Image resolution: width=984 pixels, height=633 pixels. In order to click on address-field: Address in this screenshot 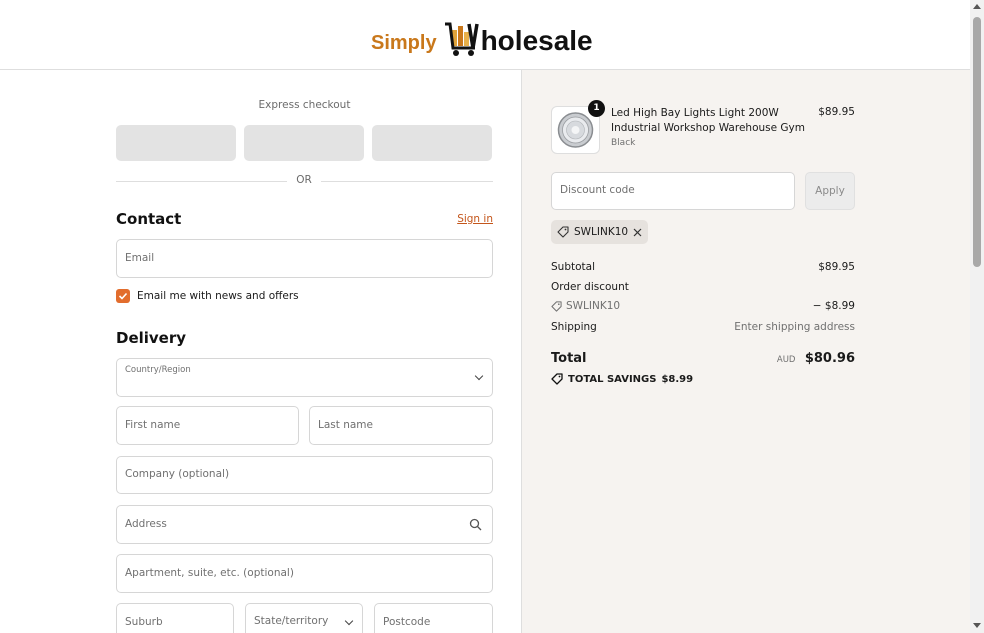, I will do `click(304, 524)`.